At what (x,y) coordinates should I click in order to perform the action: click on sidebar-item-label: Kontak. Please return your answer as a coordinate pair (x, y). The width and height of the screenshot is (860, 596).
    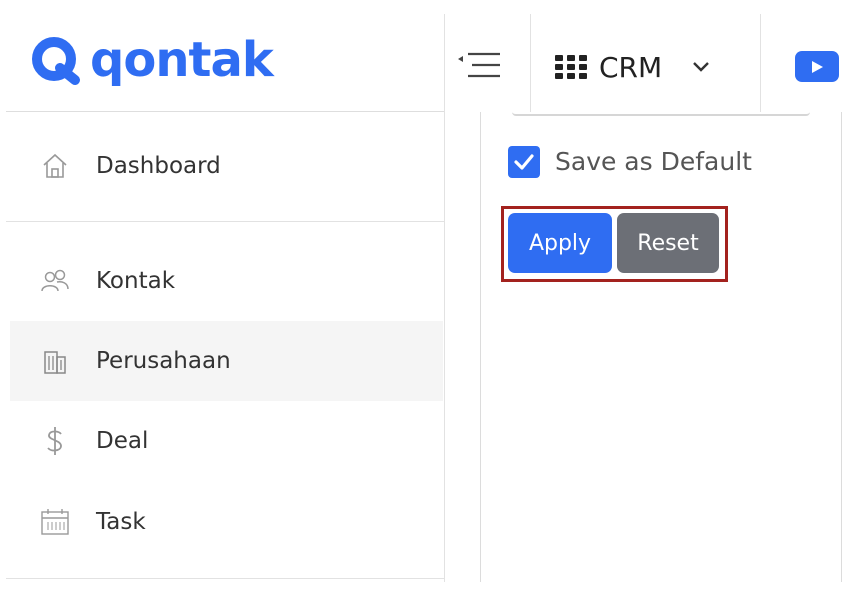
    Looking at the image, I should click on (136, 281).